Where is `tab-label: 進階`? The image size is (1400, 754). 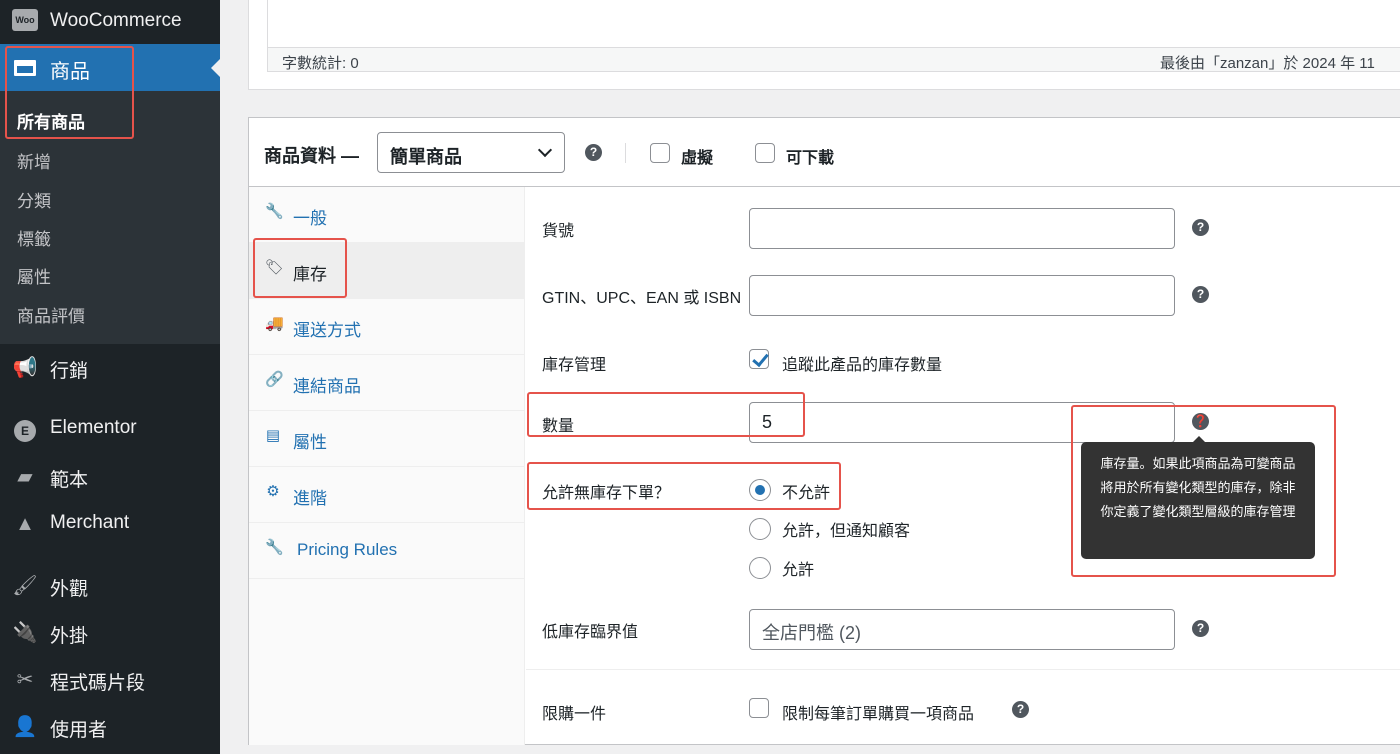 tab-label: 進階 is located at coordinates (310, 498).